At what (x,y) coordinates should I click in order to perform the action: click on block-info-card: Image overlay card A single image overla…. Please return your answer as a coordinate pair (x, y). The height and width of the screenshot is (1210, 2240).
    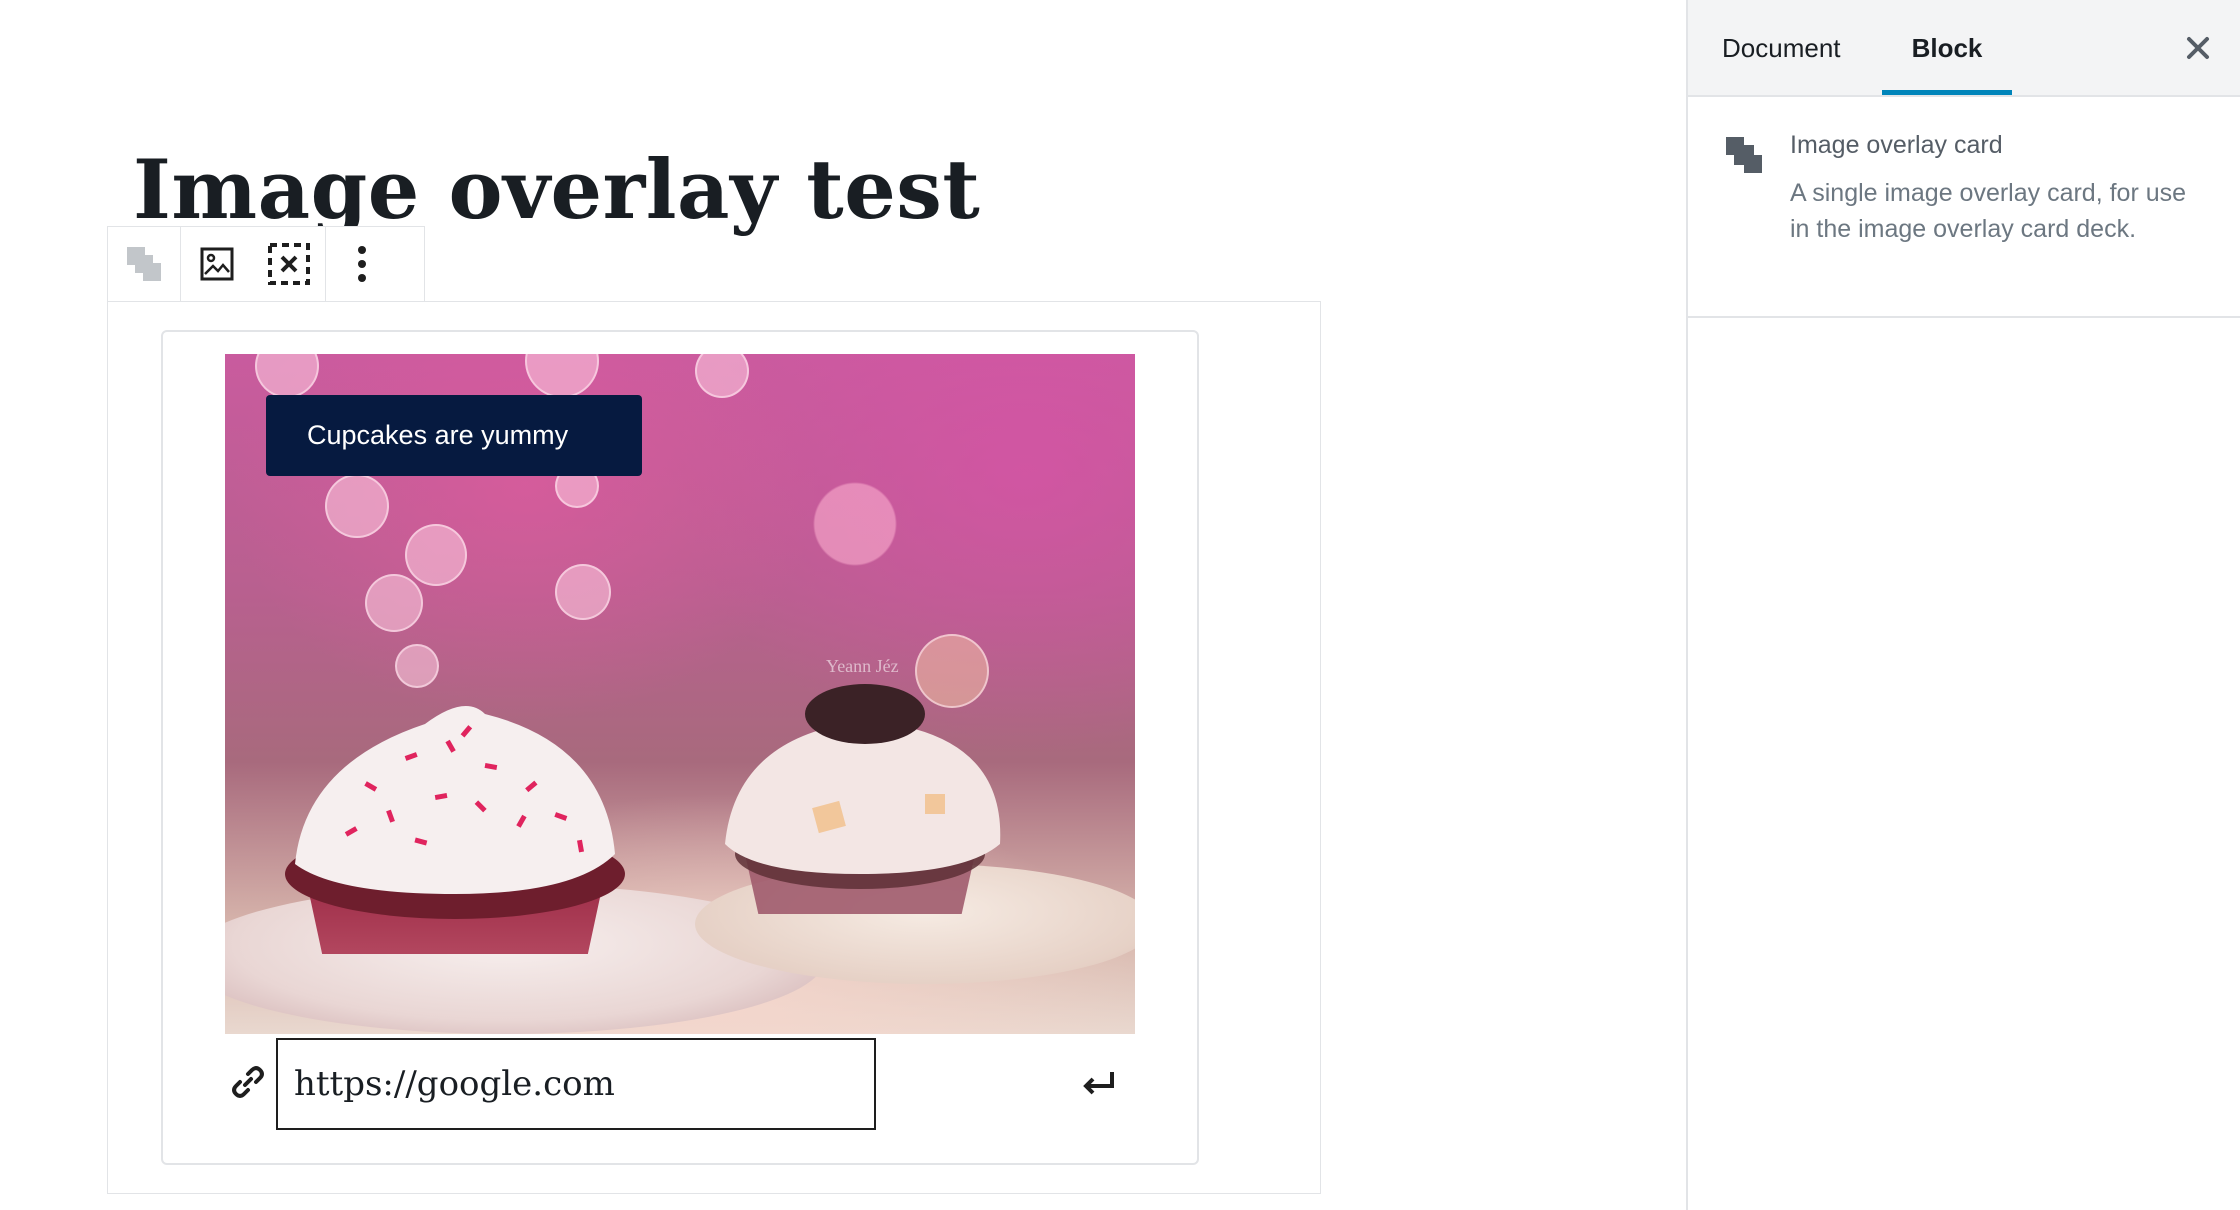
    Looking at the image, I should click on (1964, 207).